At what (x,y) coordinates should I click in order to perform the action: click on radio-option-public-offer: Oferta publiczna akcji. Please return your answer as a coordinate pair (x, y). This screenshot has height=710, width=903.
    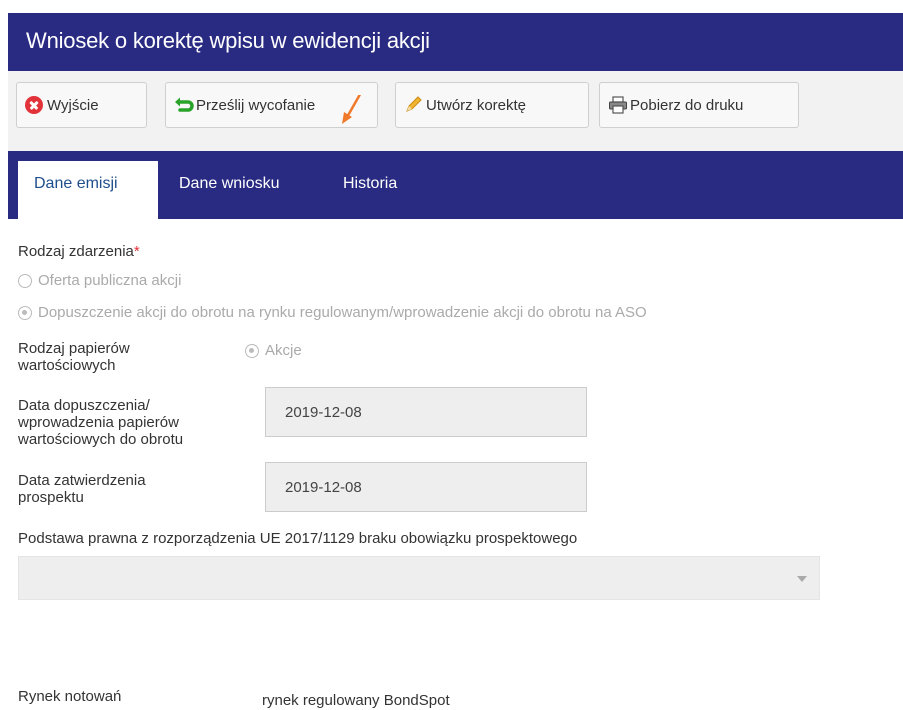
    Looking at the image, I should click on (99, 280).